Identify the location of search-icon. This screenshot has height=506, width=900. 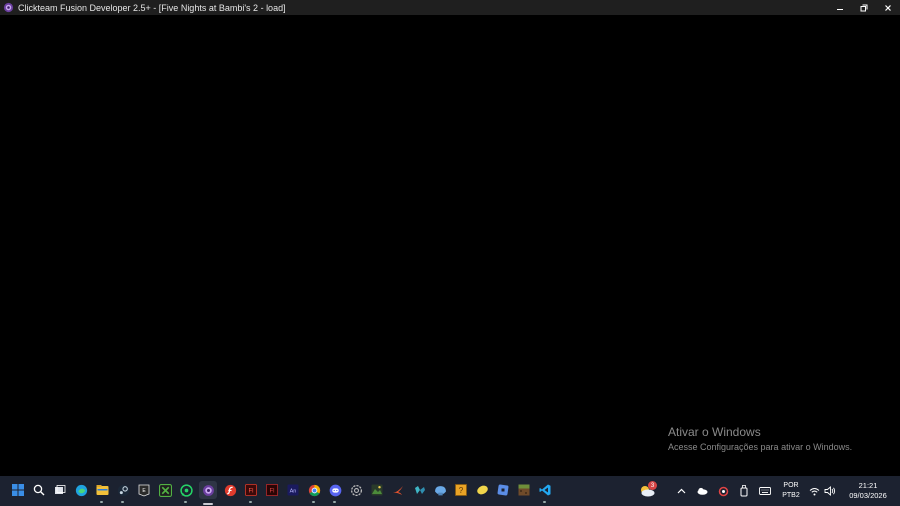
(39, 490).